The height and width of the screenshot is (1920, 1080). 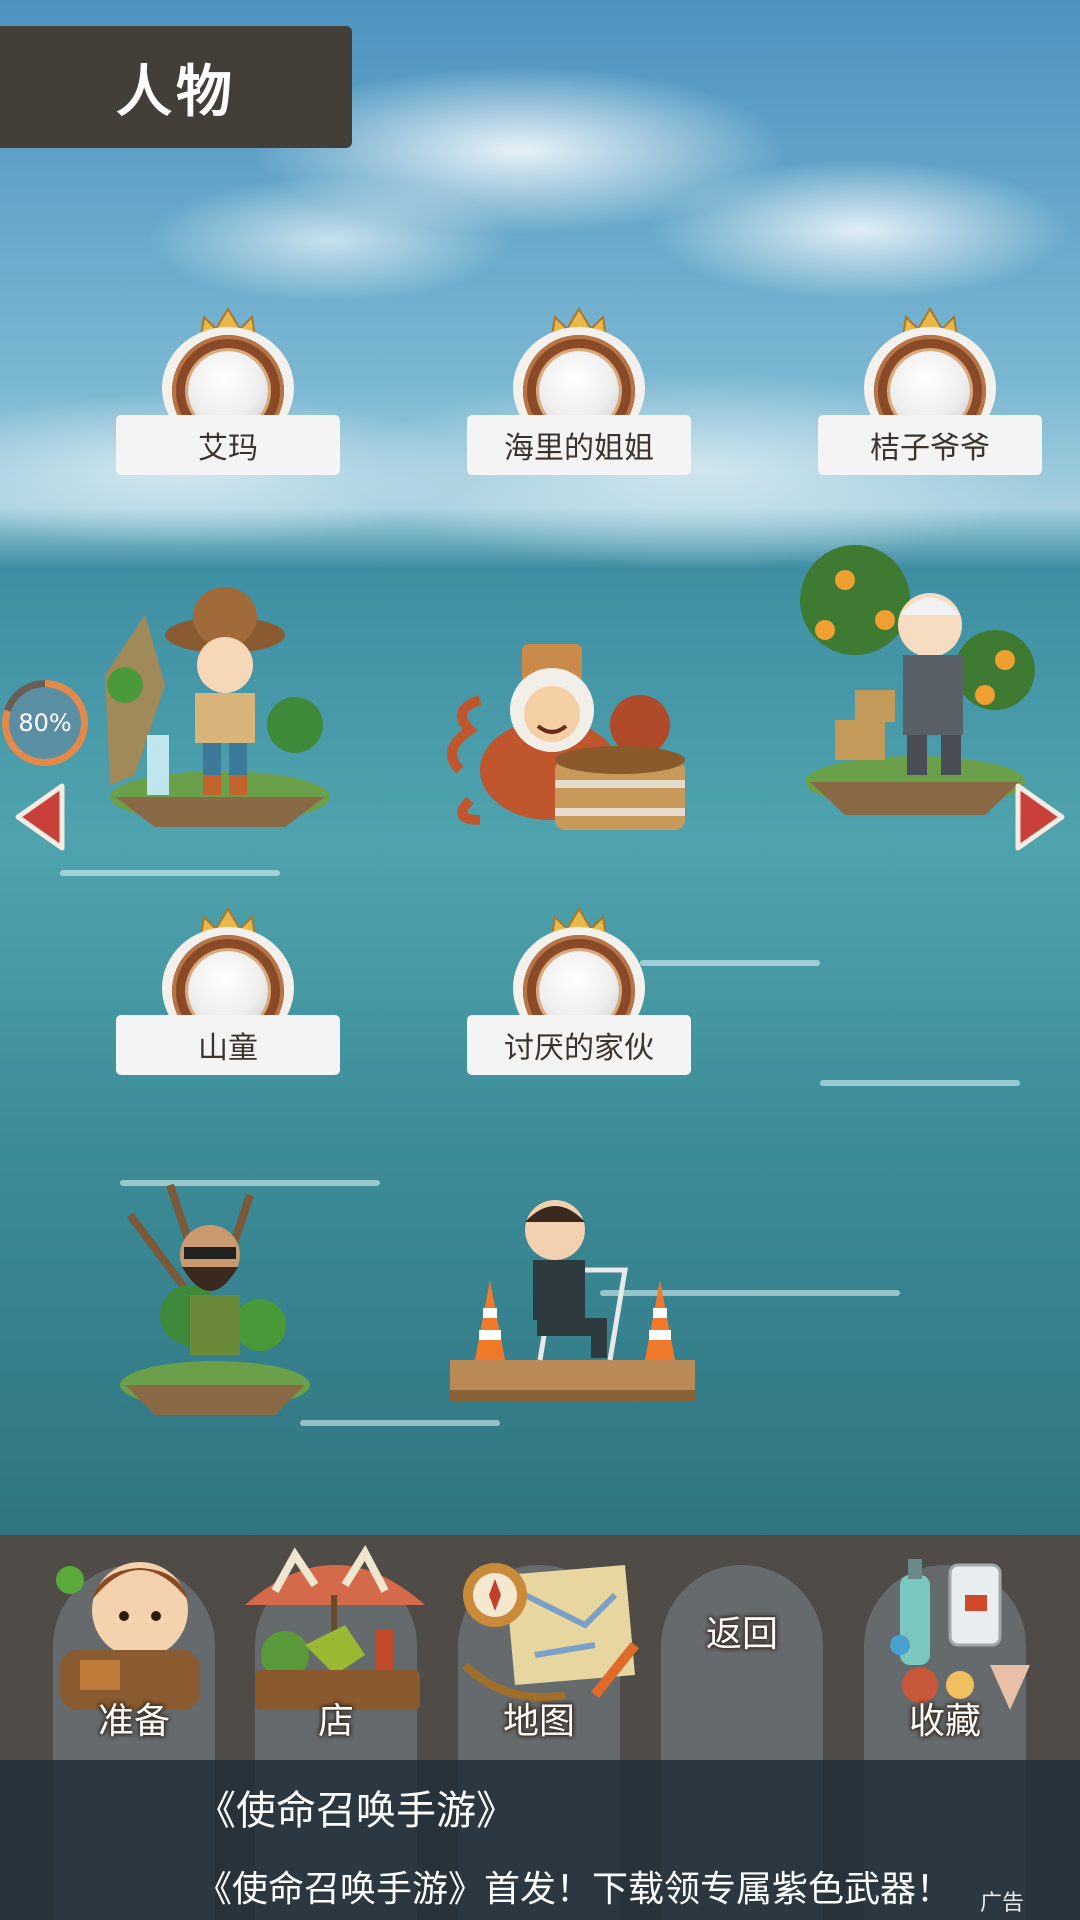 I want to click on nav-back-label: 返回, so click(x=741, y=1634).